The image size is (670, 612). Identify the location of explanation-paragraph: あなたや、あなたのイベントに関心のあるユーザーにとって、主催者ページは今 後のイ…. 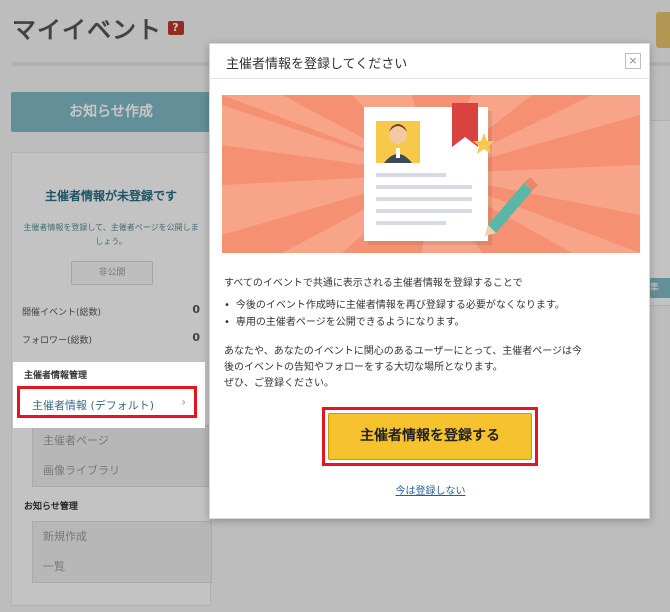
(430, 368).